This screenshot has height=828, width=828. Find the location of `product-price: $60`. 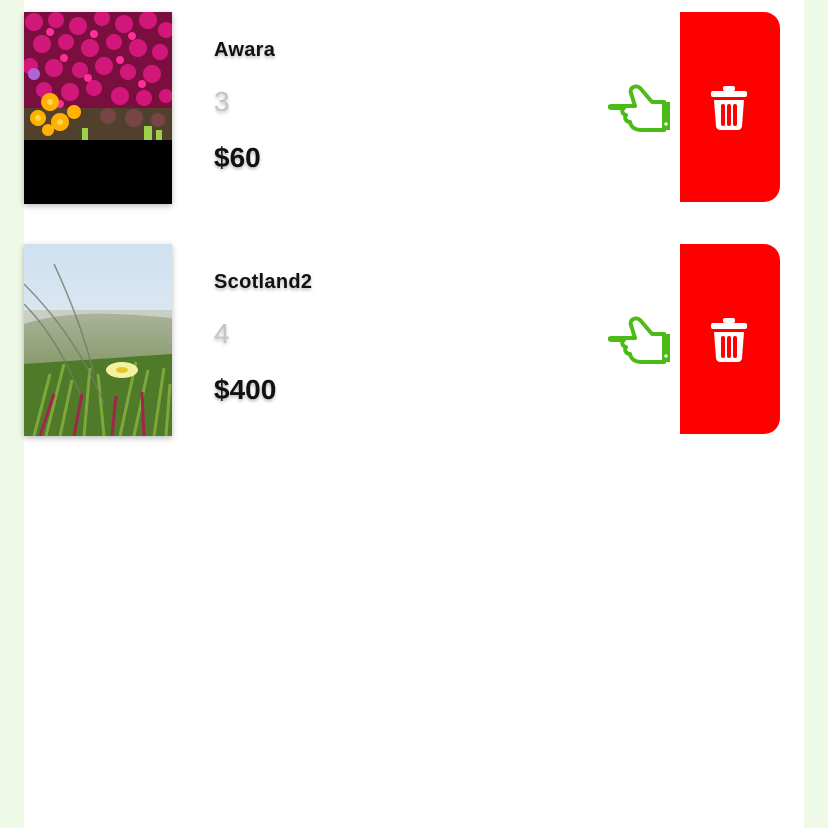

product-price: $60 is located at coordinates (237, 157).